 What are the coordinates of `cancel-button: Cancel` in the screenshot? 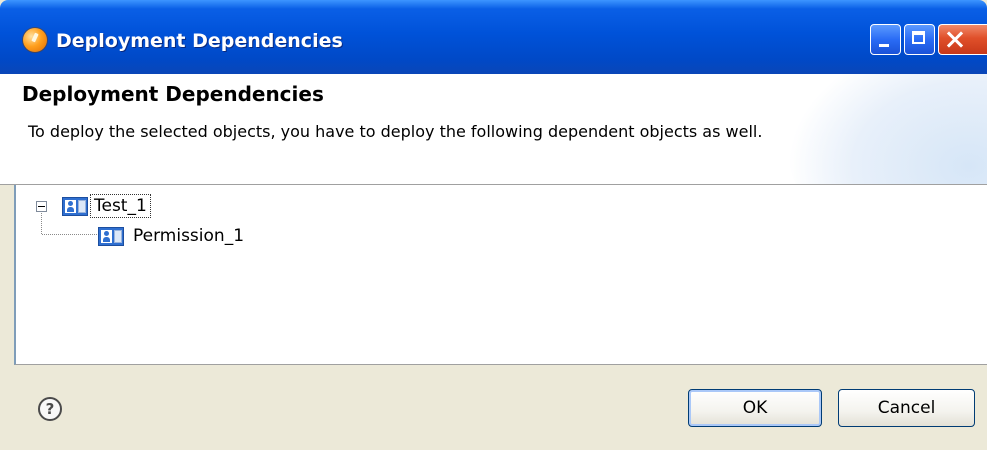 It's located at (906, 408).